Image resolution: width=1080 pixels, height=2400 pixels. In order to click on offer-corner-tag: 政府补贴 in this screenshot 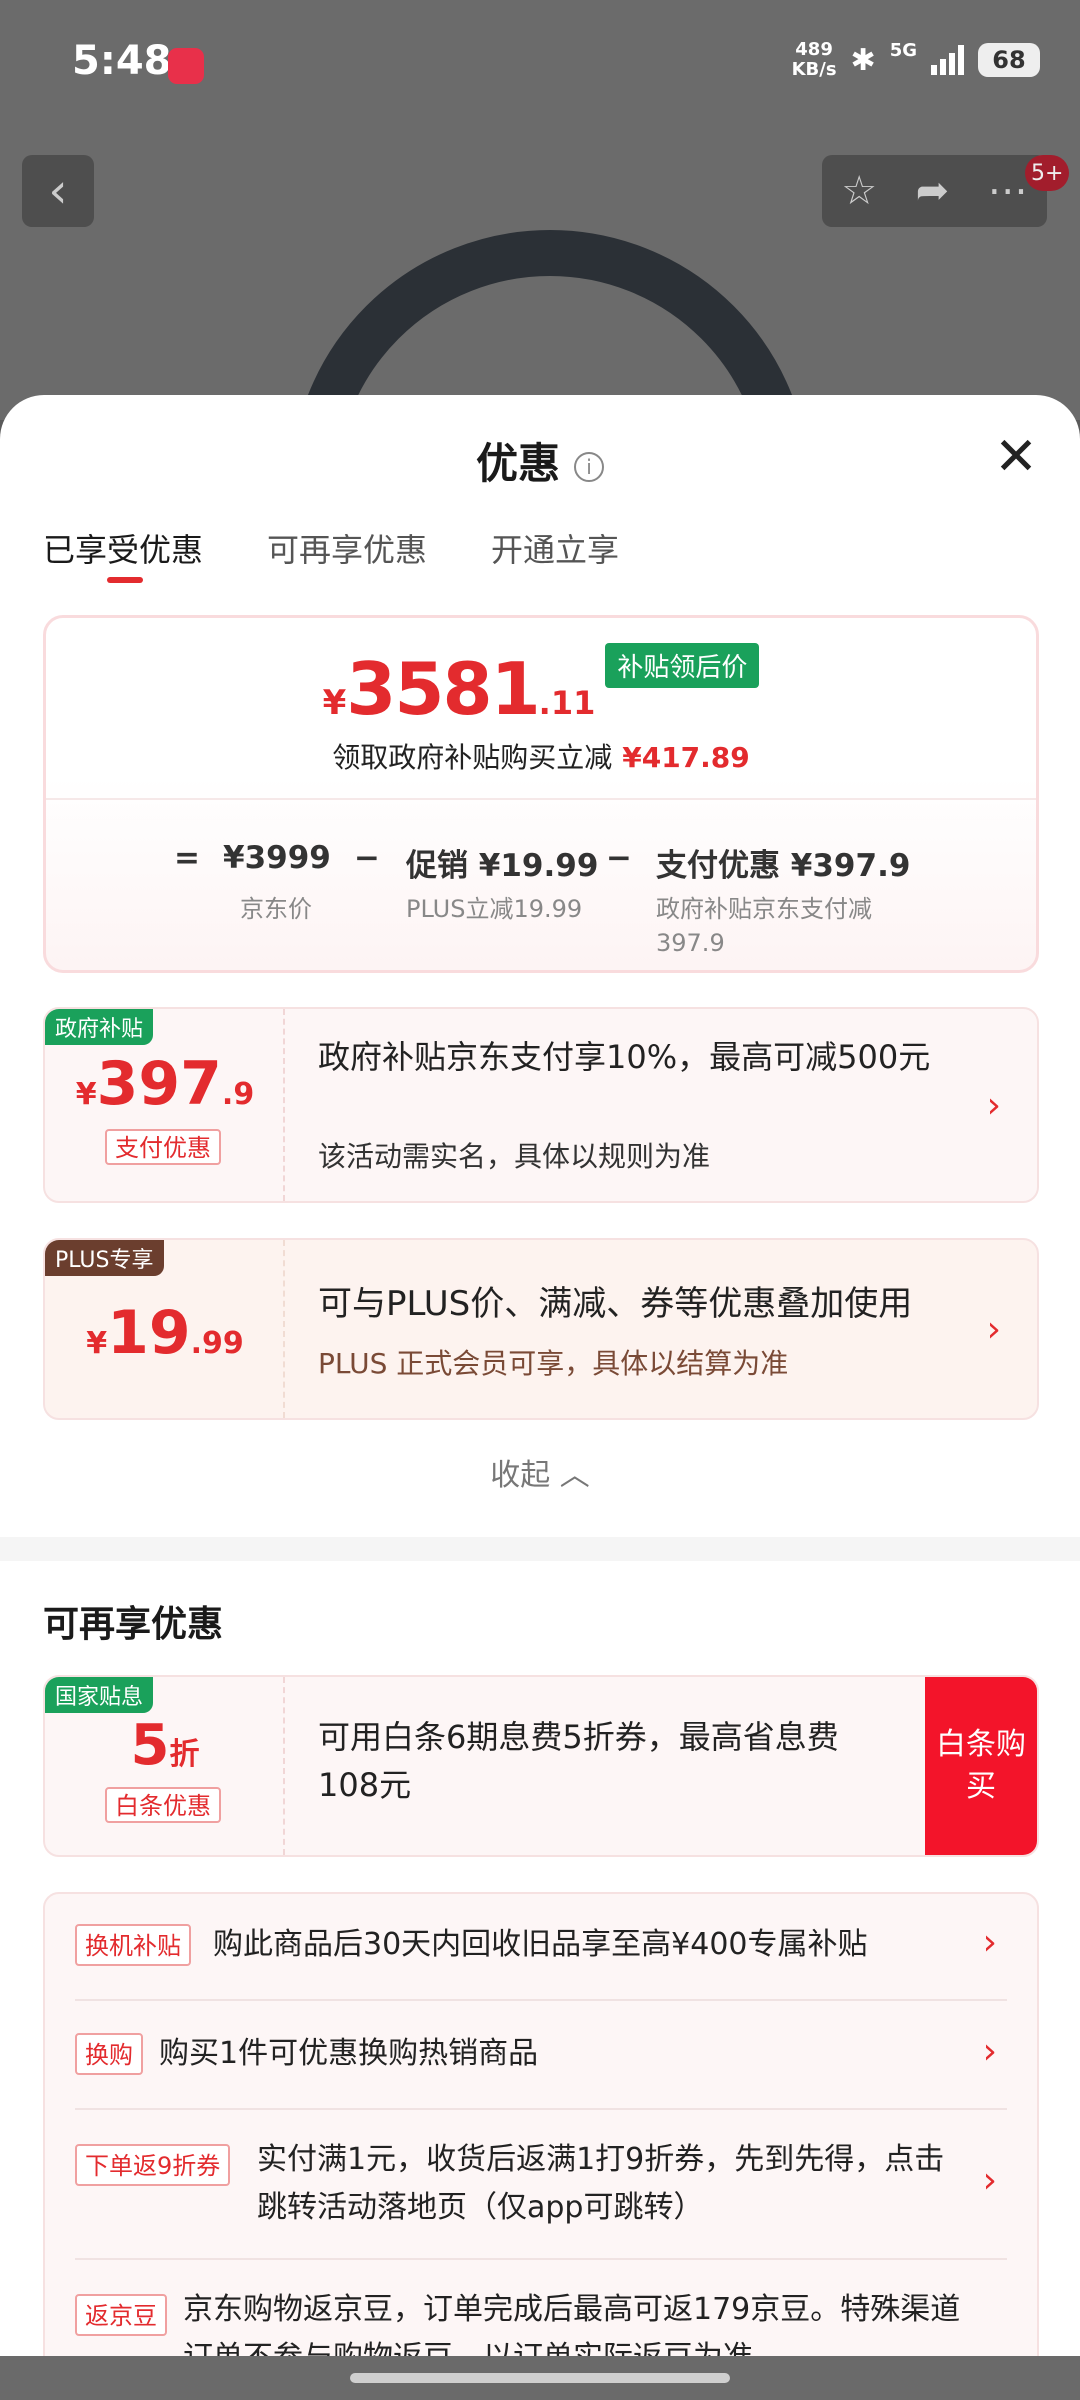, I will do `click(99, 1027)`.